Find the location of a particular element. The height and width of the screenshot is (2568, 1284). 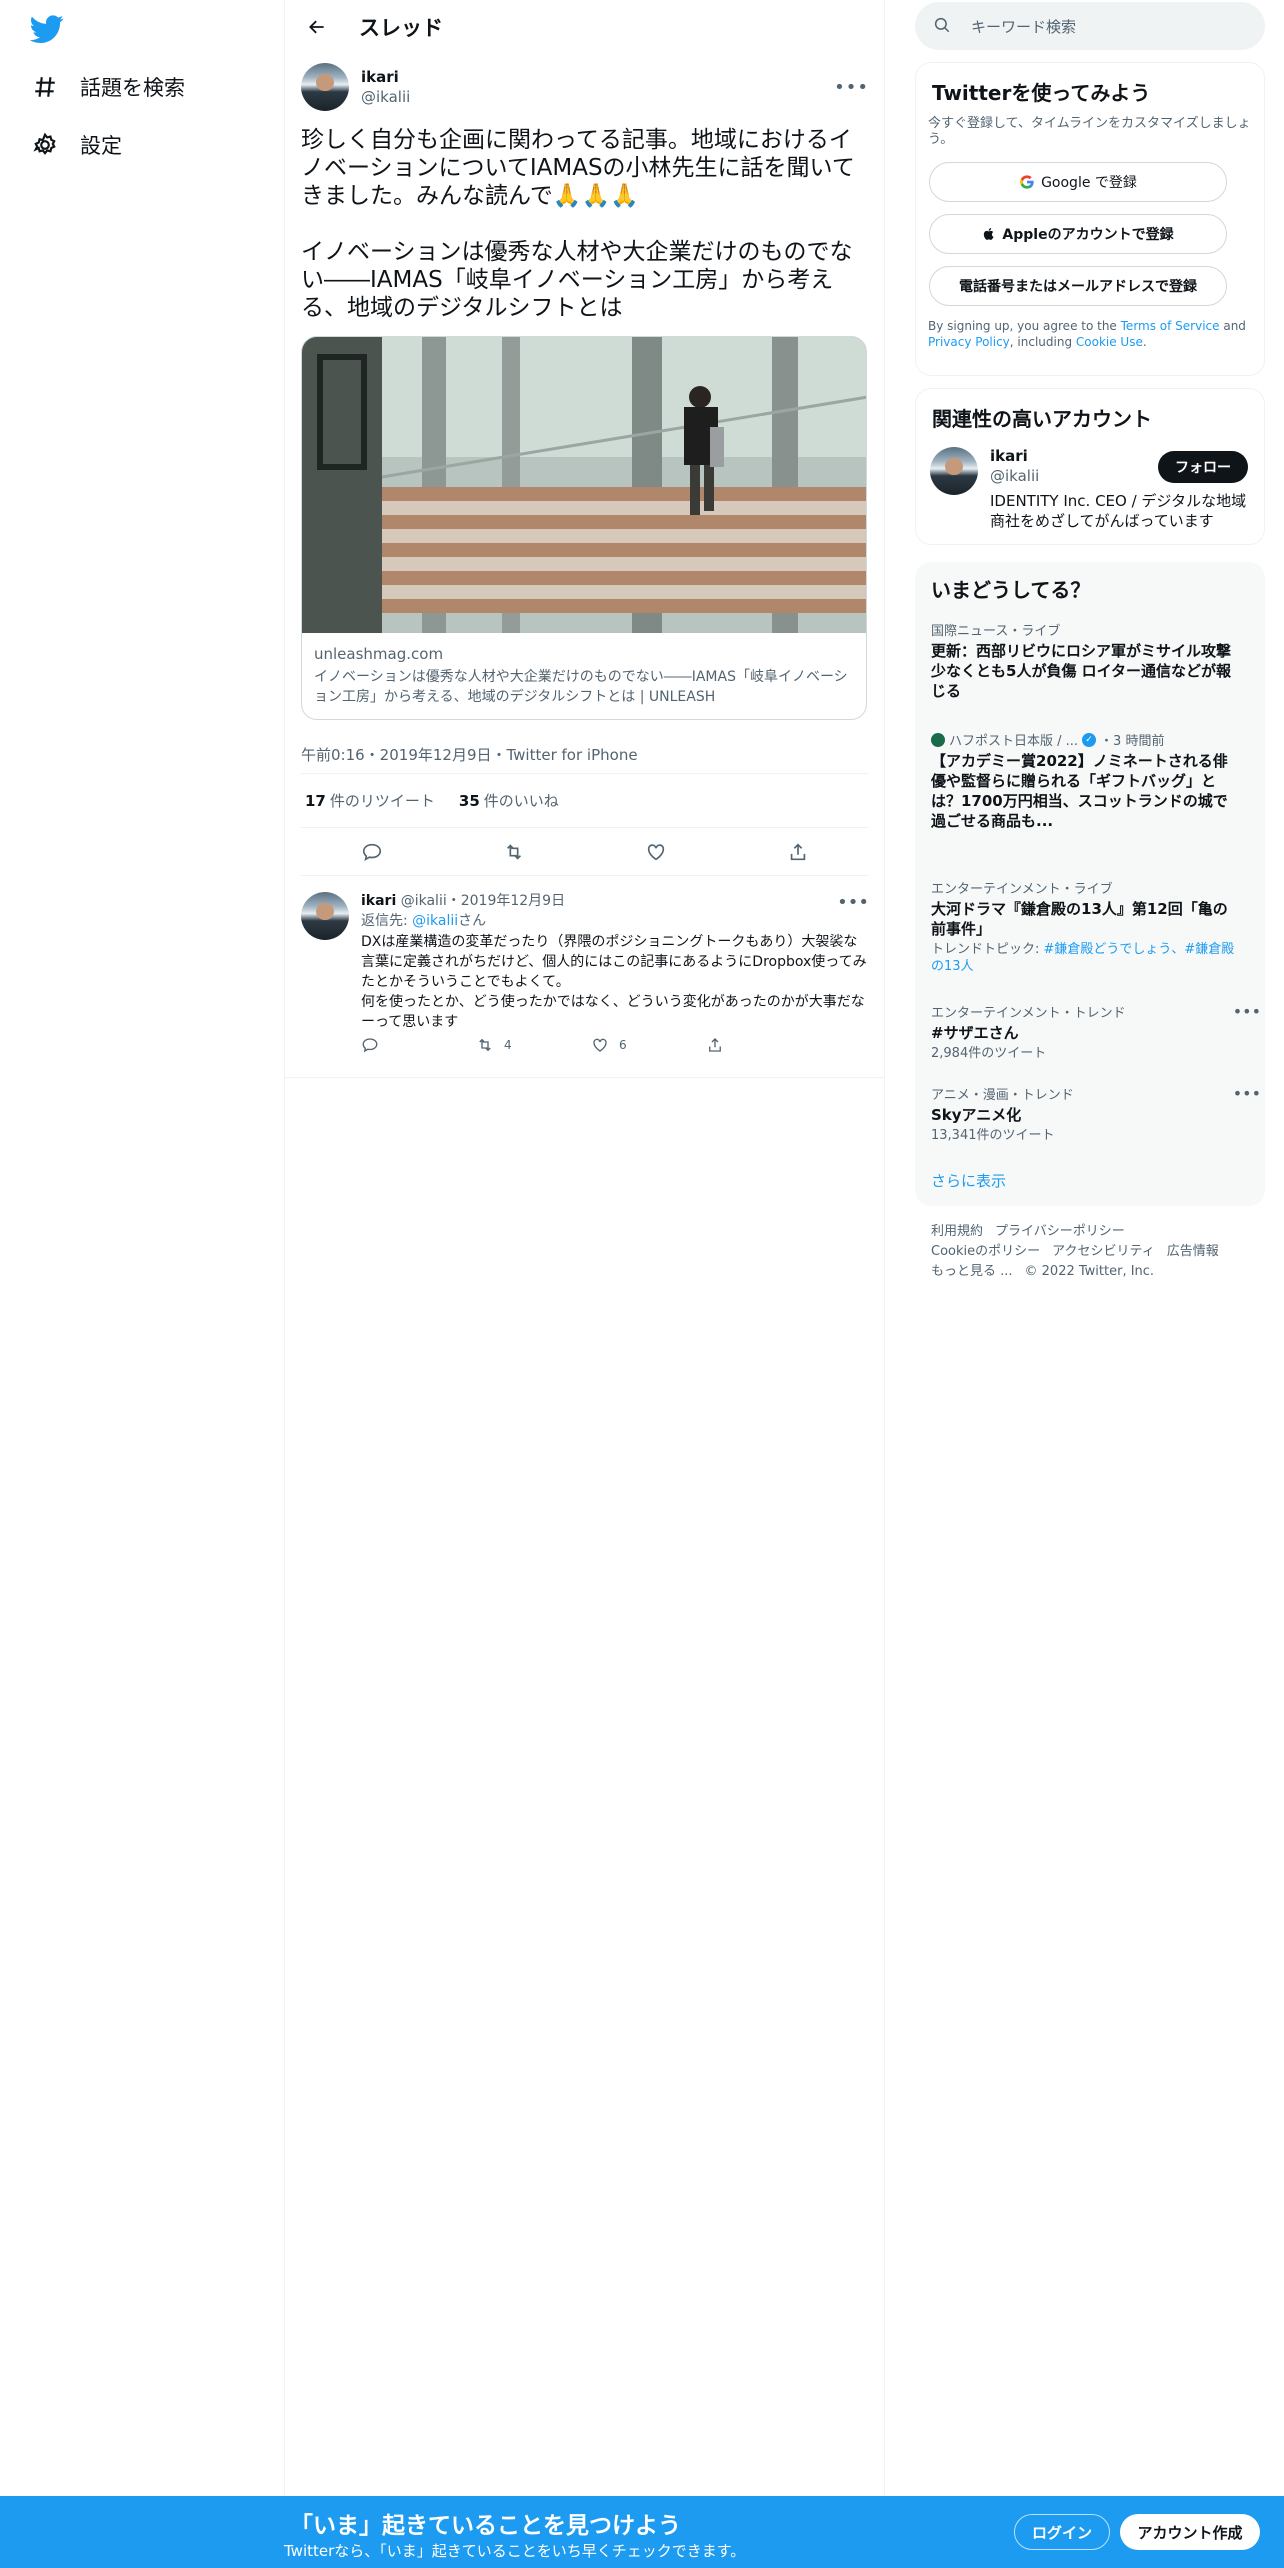

trend-headline: Skyアニメ化 is located at coordinates (976, 1115).